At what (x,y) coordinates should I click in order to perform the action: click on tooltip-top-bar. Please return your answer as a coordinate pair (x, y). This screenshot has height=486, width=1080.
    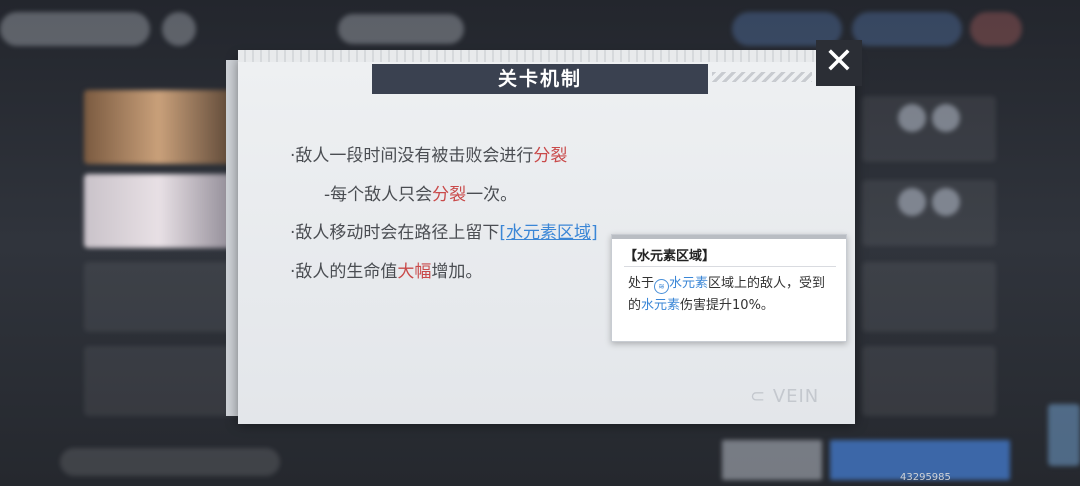
    Looking at the image, I should click on (729, 237).